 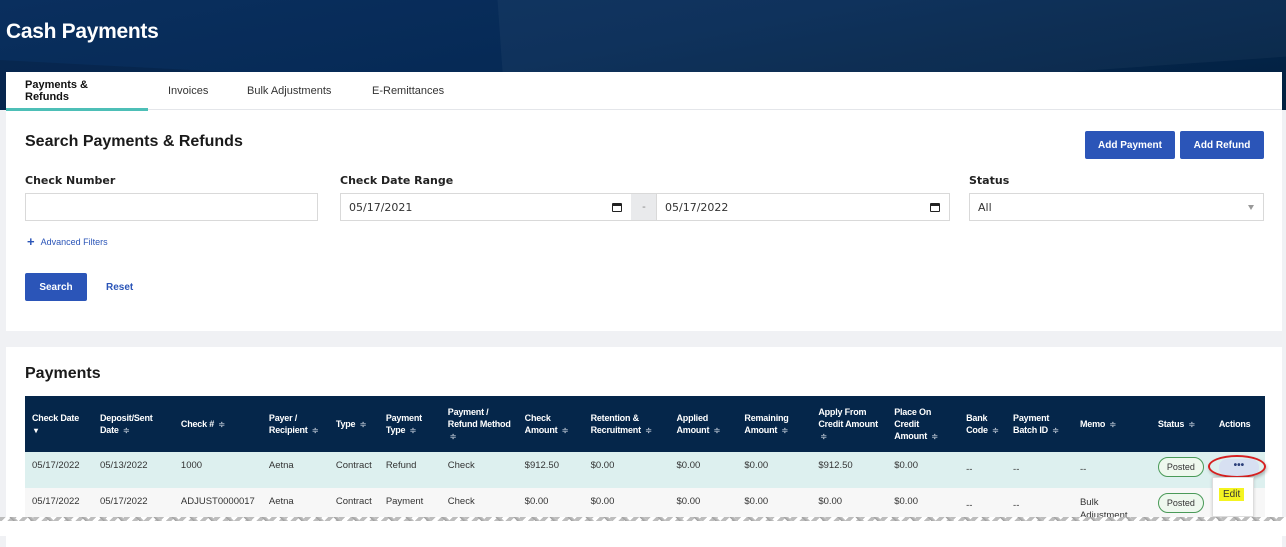 I want to click on column-header-payment-type: Payment Type ≑, so click(x=410, y=424).